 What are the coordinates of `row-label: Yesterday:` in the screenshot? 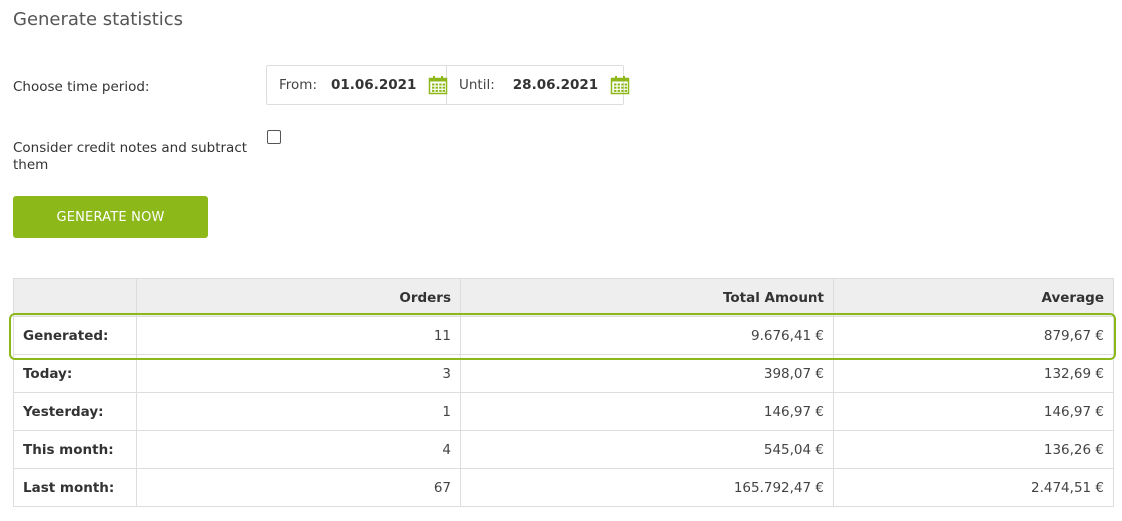 It's located at (75, 411).